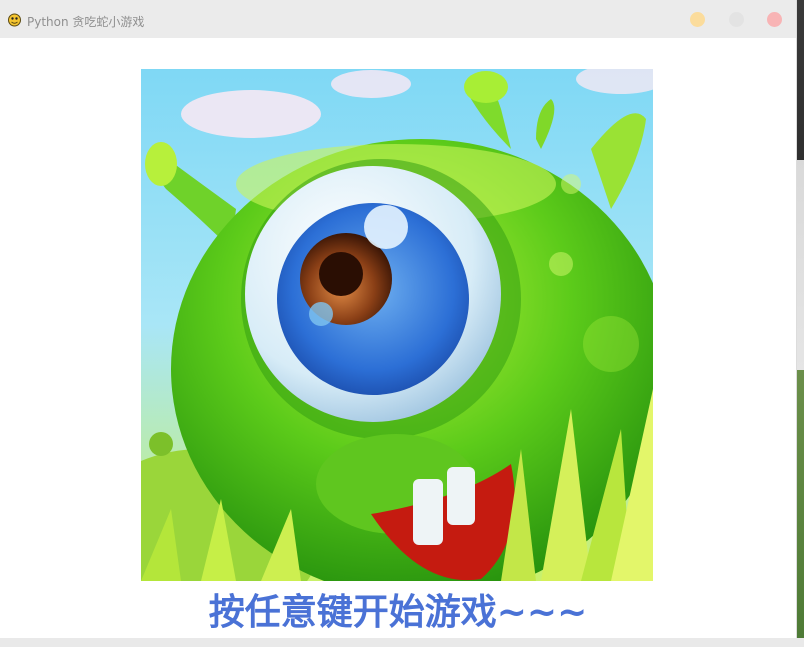  I want to click on pygame-snake-icon, so click(14, 20).